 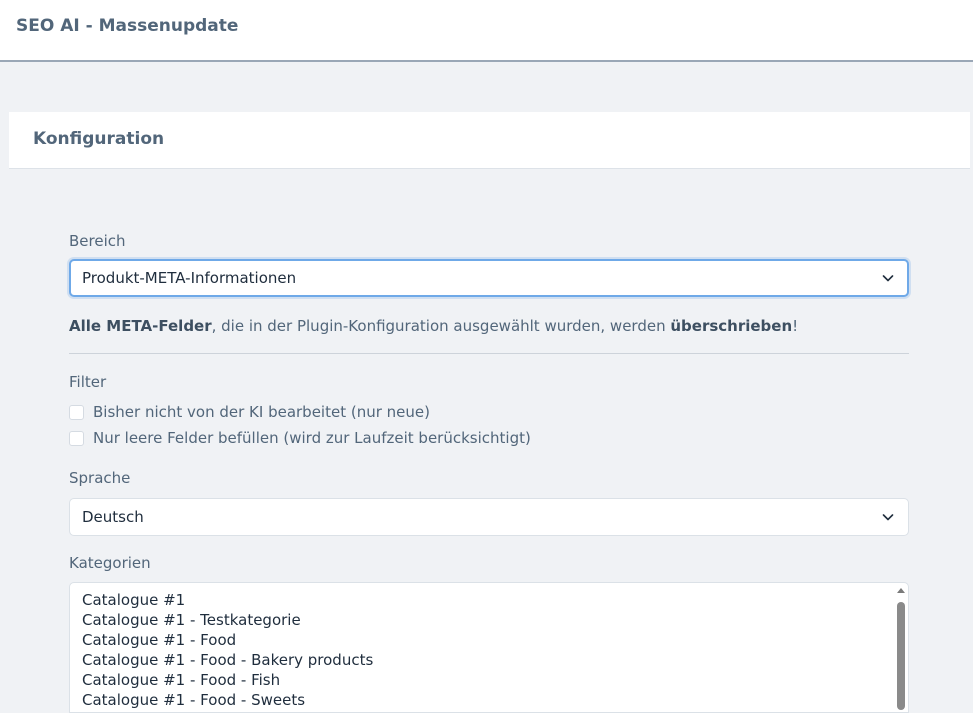 What do you see at coordinates (189, 278) in the screenshot?
I see `bereich-select-value: Produkt-META-Informationen` at bounding box center [189, 278].